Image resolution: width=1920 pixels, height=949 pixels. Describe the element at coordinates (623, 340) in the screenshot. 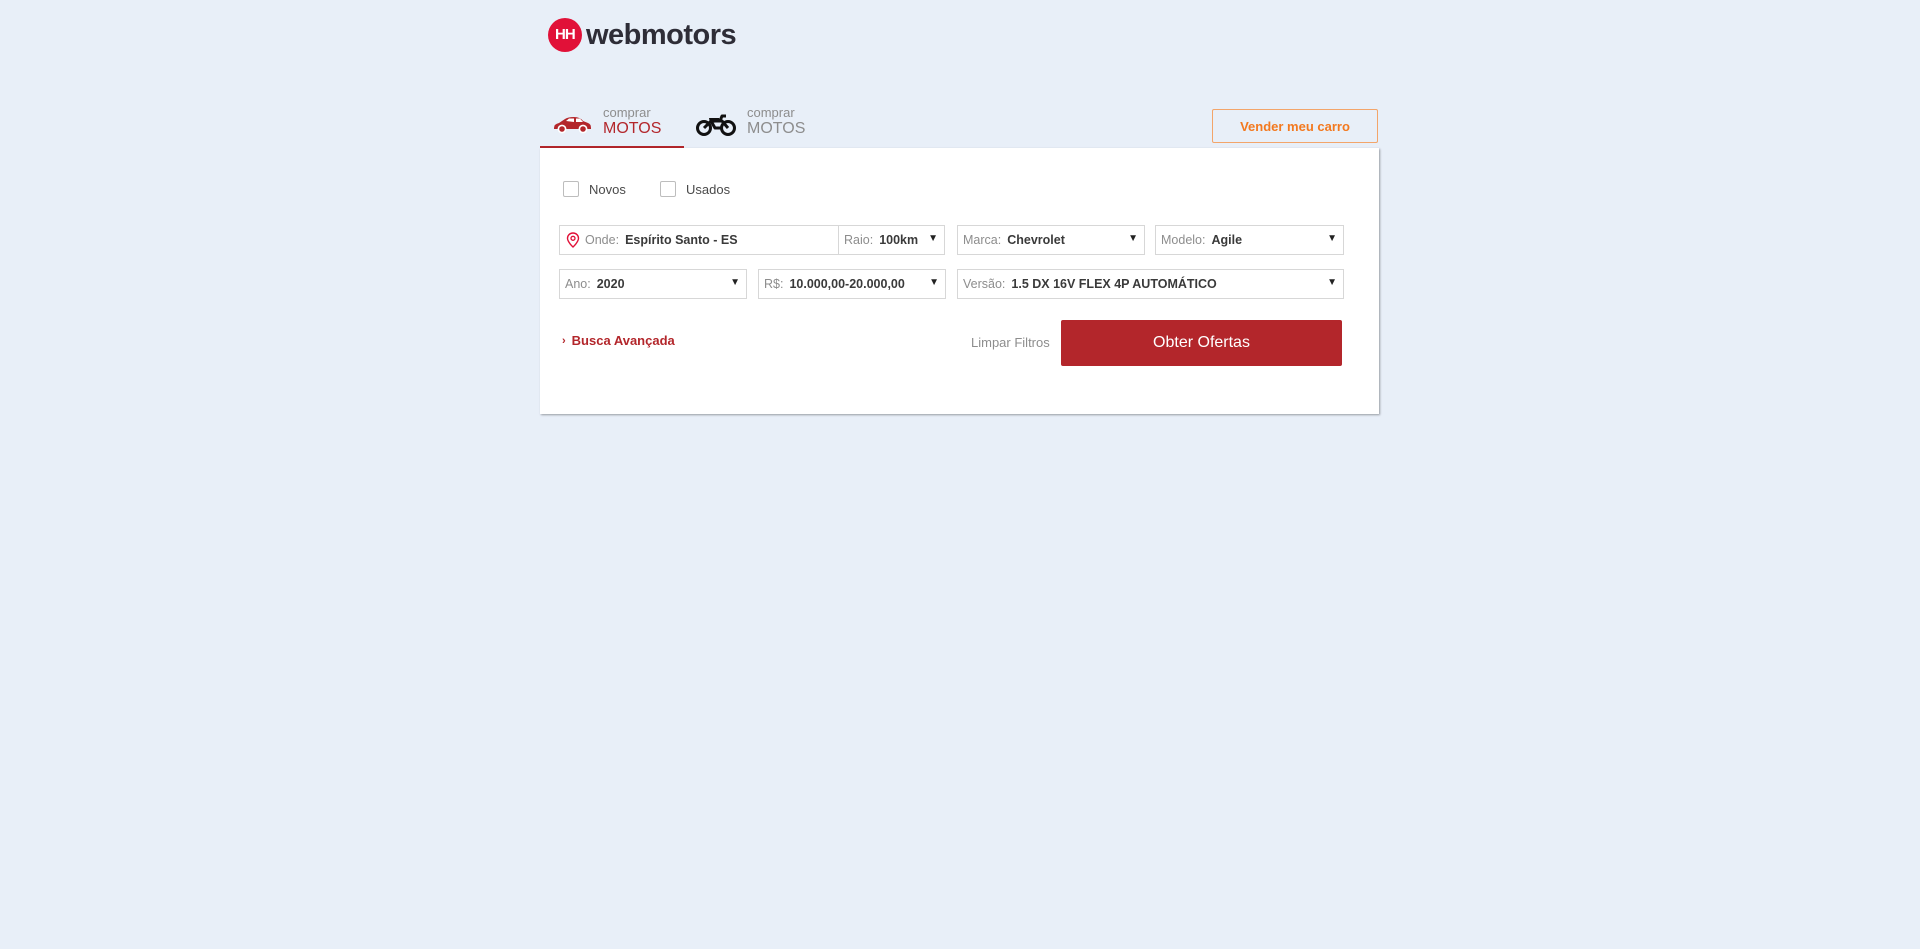

I see `advanced-search-label: Busca Avançada` at that location.